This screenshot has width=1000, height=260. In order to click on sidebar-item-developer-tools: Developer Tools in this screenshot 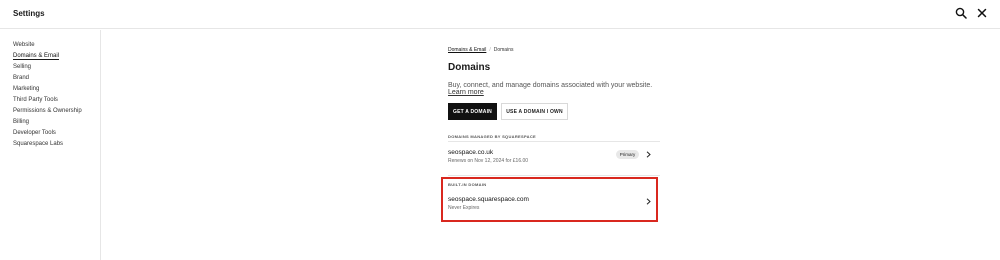, I will do `click(56, 133)`.